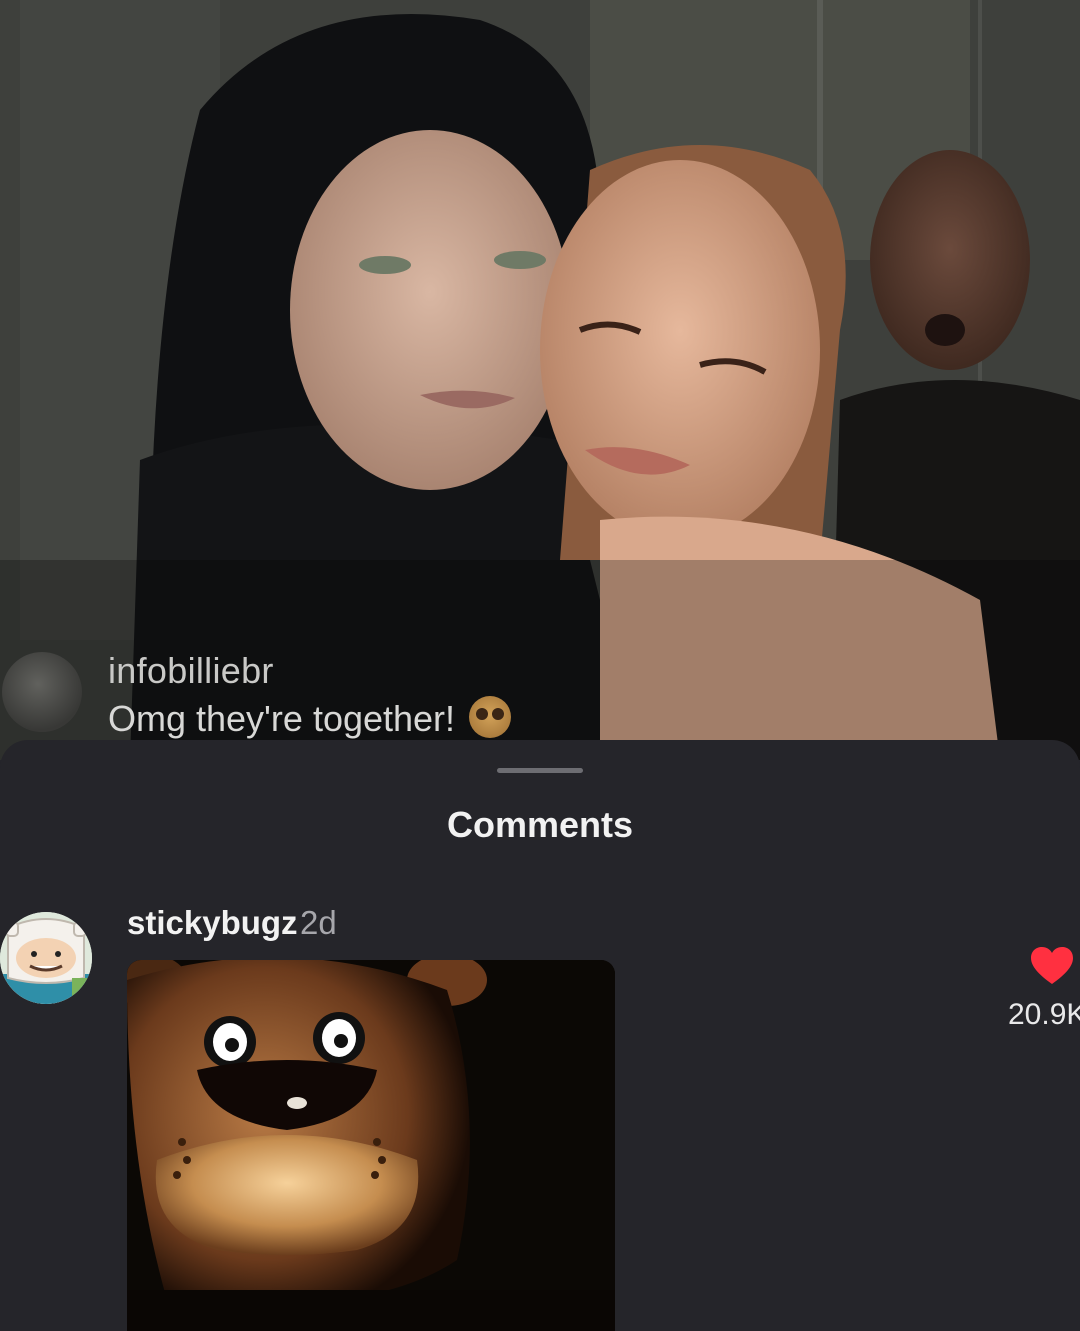  I want to click on post-author-avatar, so click(42, 692).